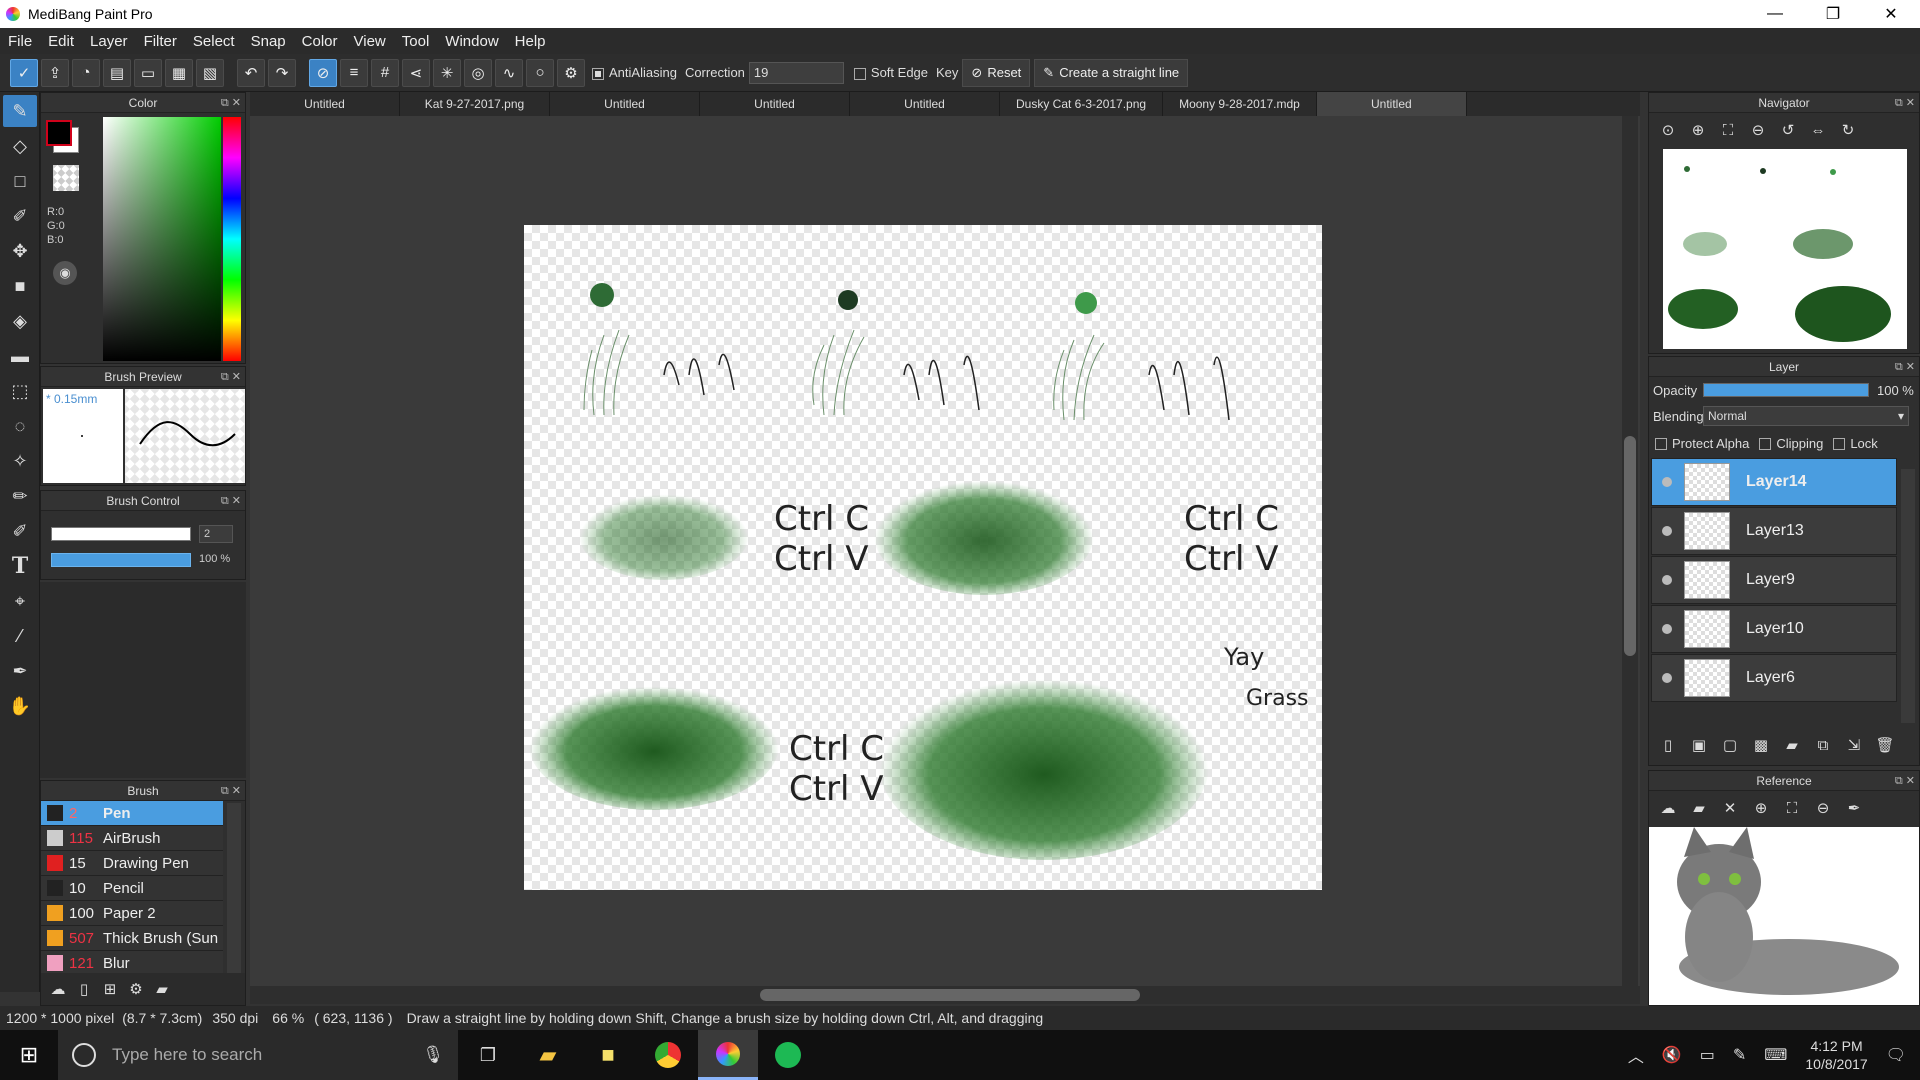 The height and width of the screenshot is (1080, 1920). What do you see at coordinates (1240, 104) in the screenshot?
I see `tab-document: Moony 9-28-2017.mdp` at bounding box center [1240, 104].